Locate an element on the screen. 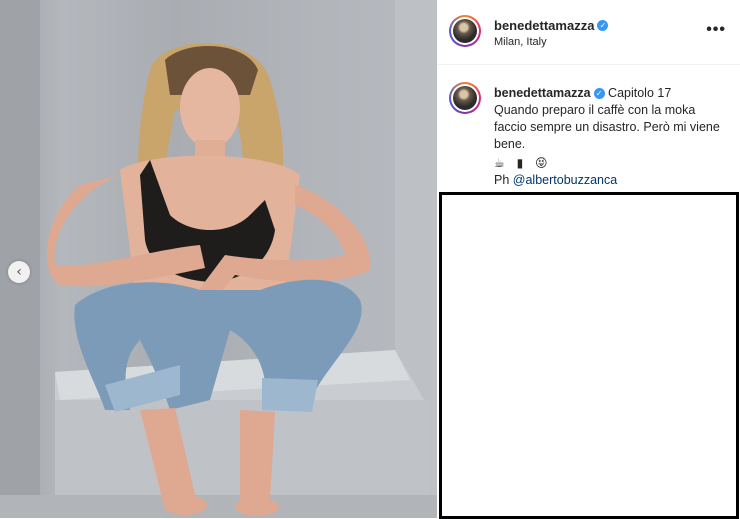 The height and width of the screenshot is (519, 740). more-options-icon: ••• is located at coordinates (716, 30).